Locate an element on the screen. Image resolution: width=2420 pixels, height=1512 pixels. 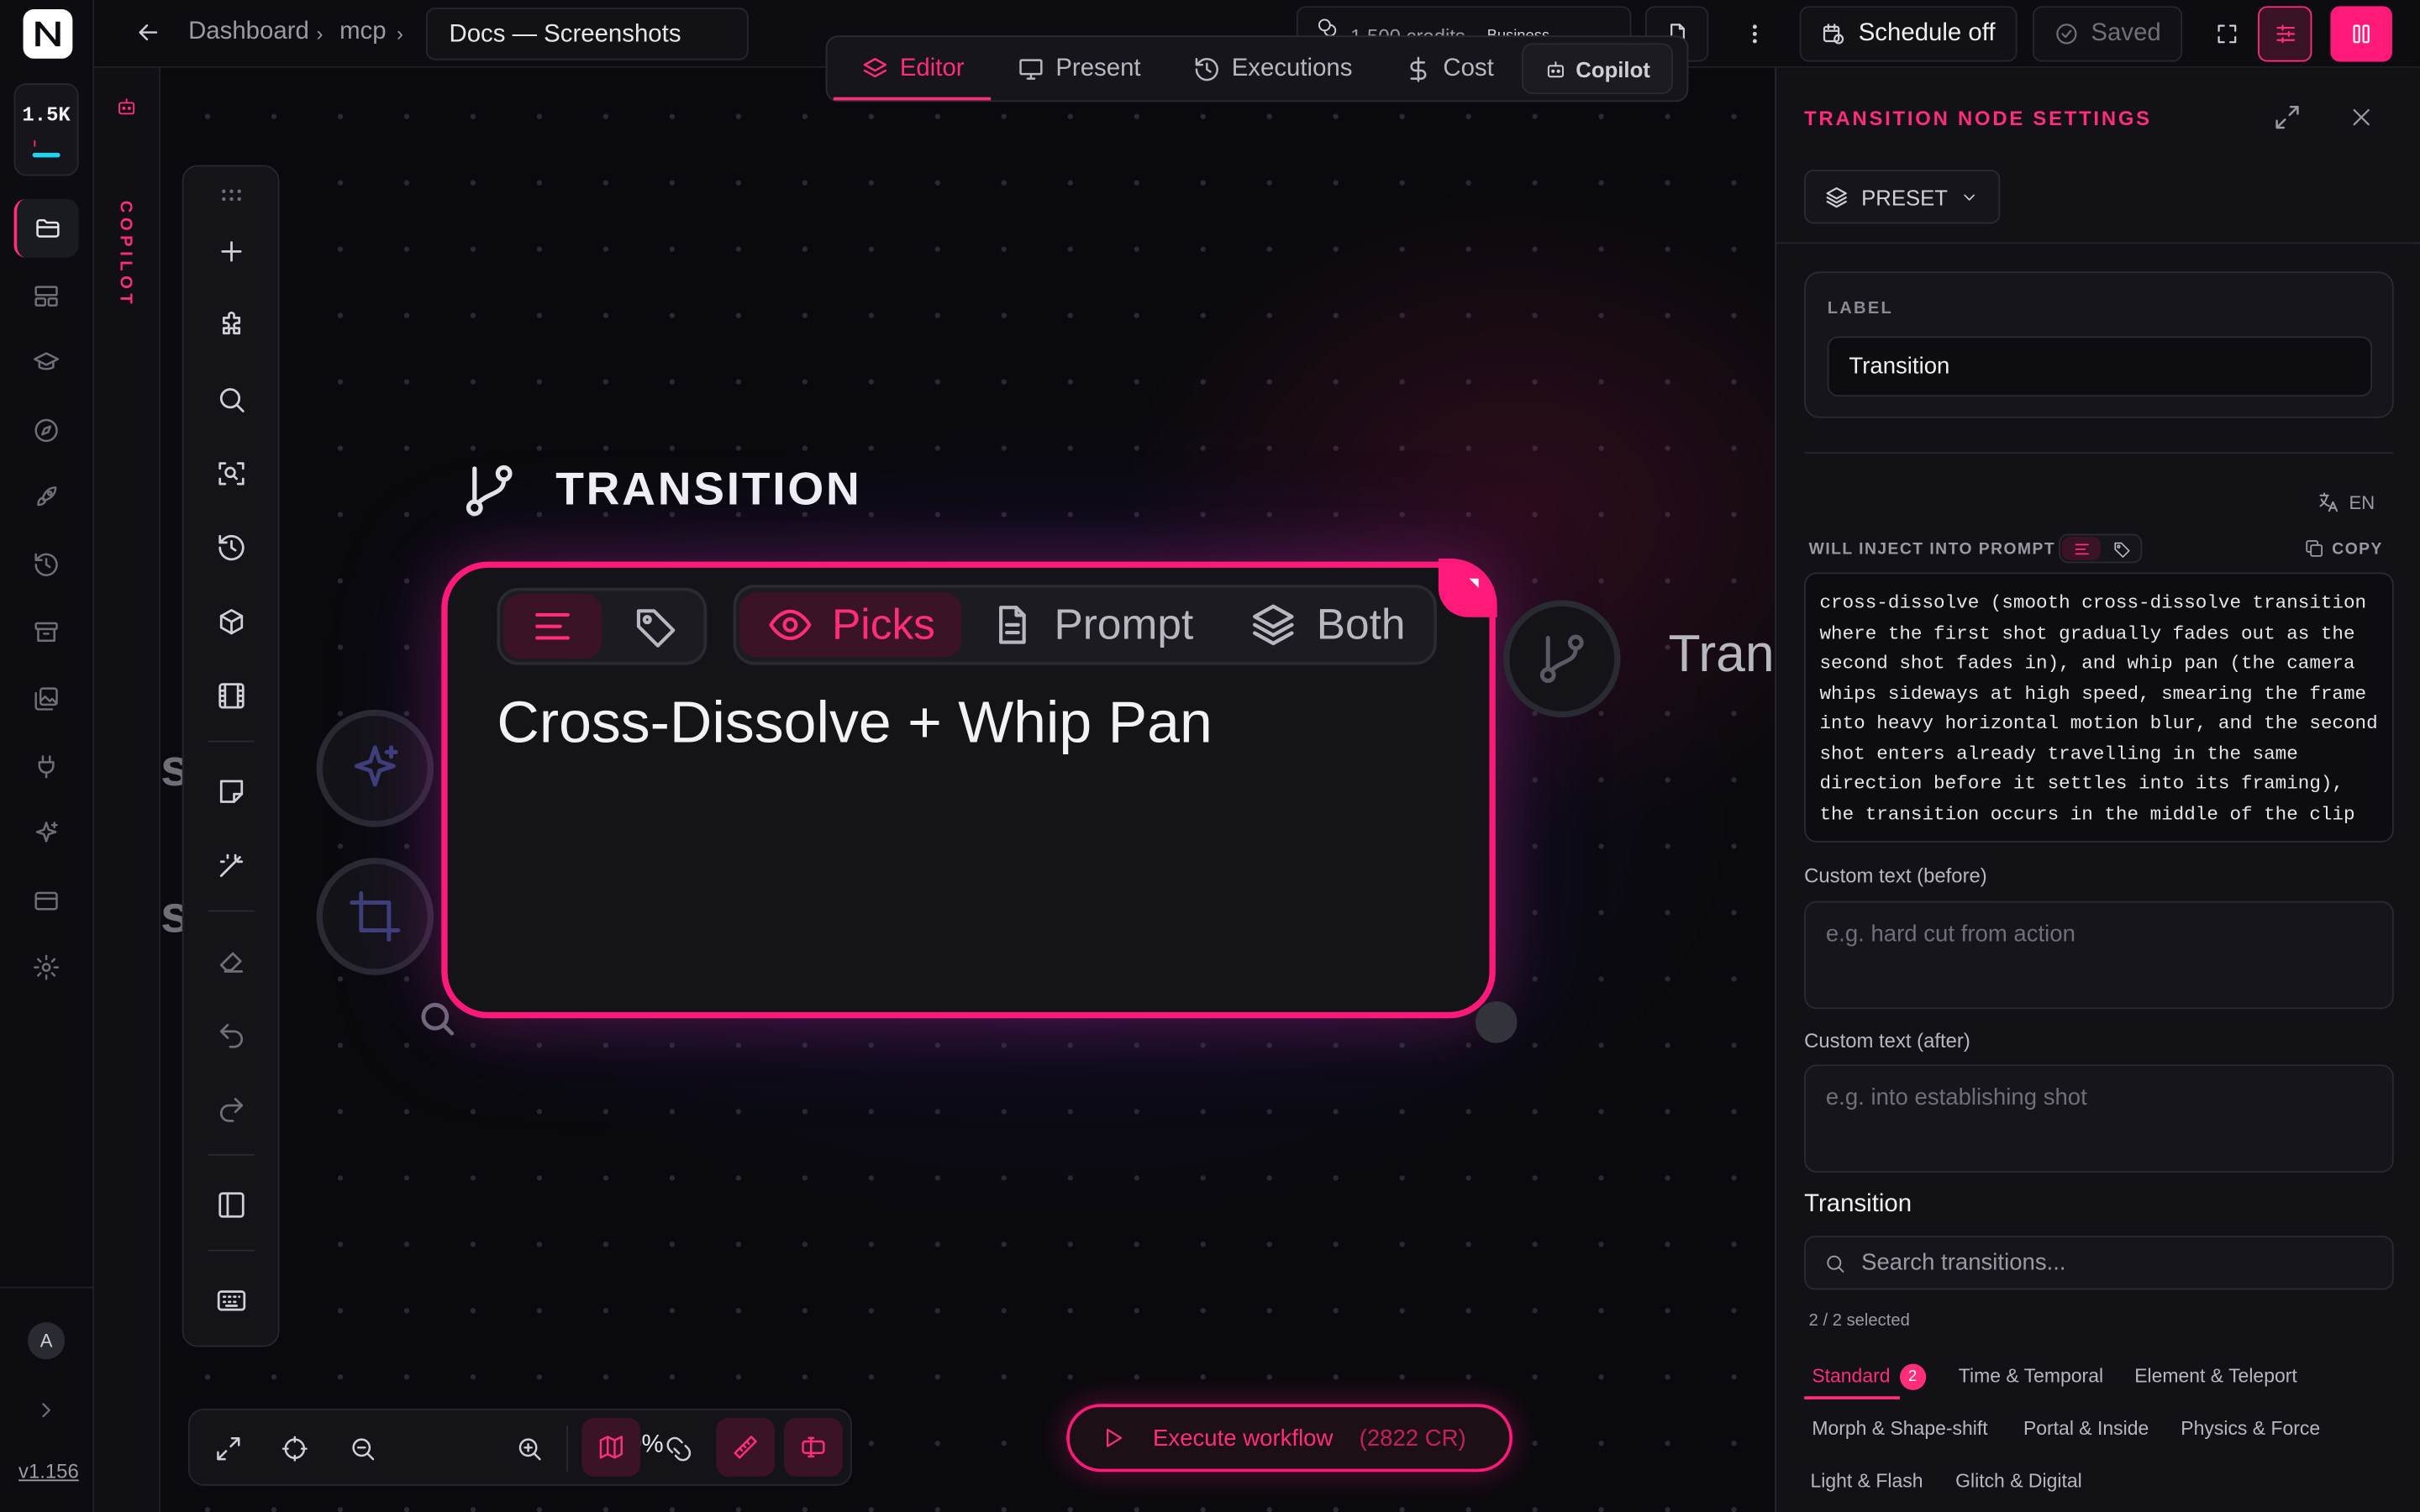
hidden-node-label: st is located at coordinates (171, 769).